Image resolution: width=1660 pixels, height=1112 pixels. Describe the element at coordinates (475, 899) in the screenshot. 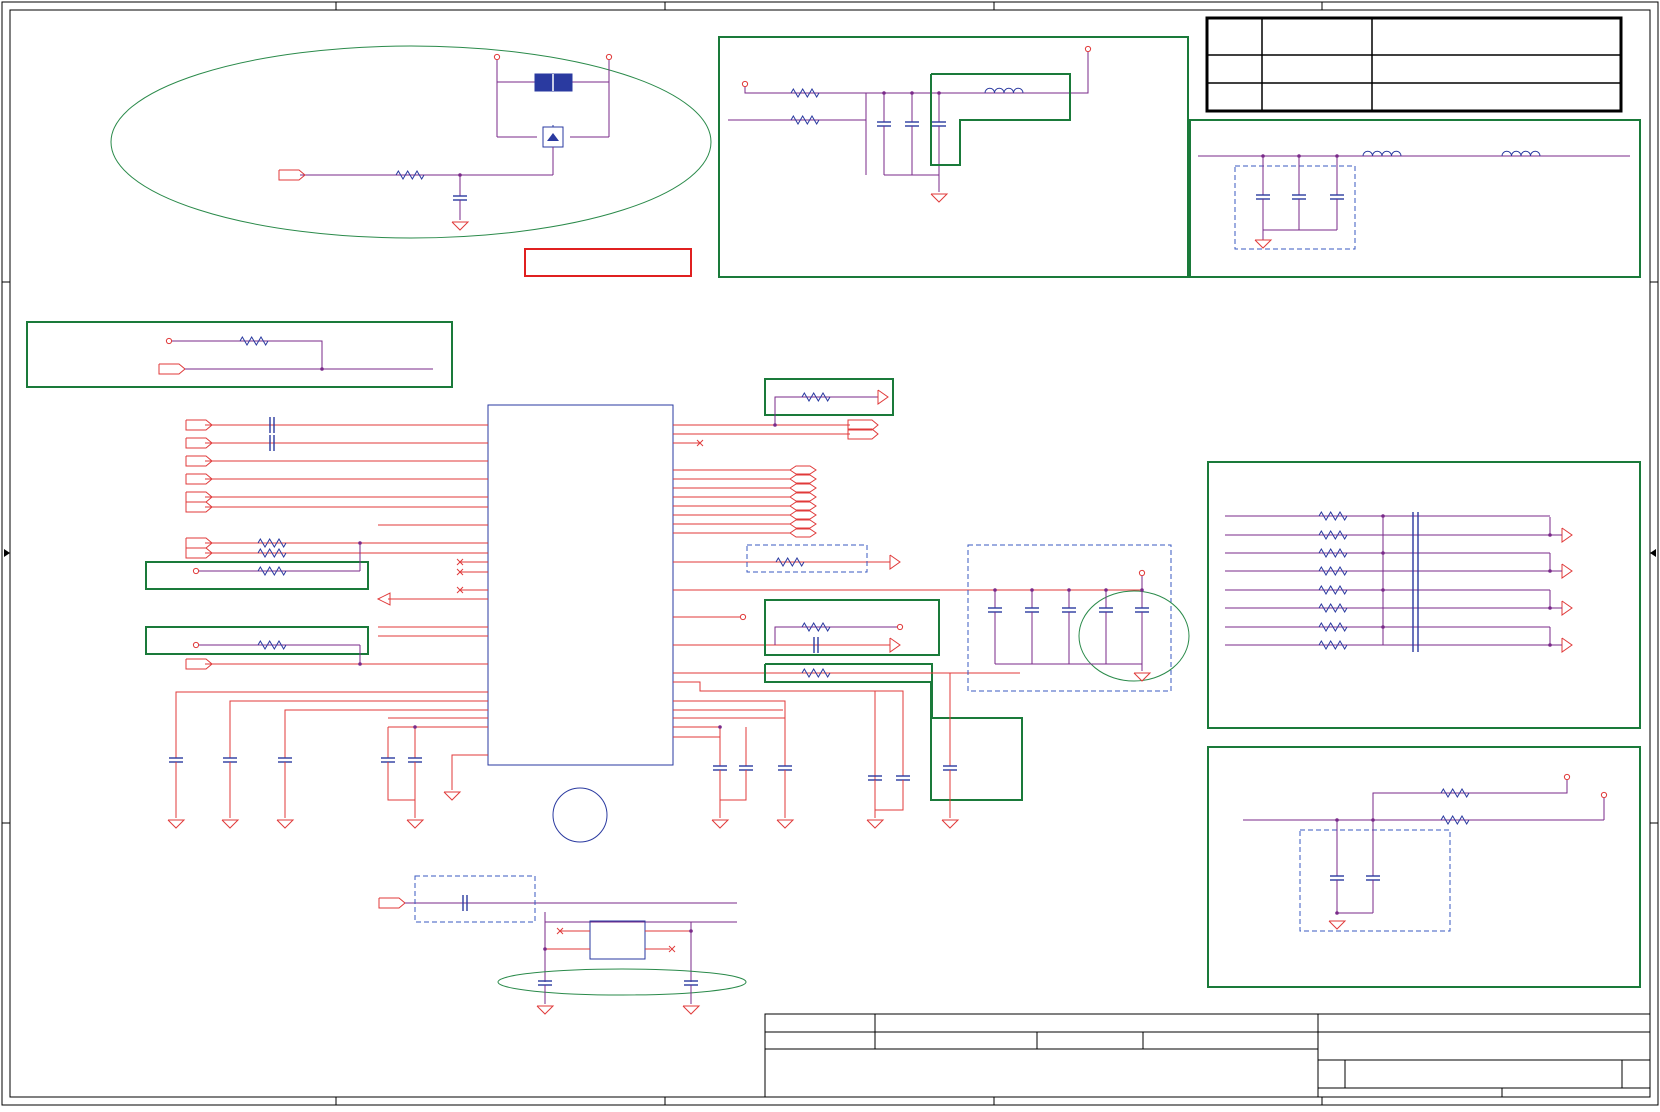

I see `dashed-group` at that location.